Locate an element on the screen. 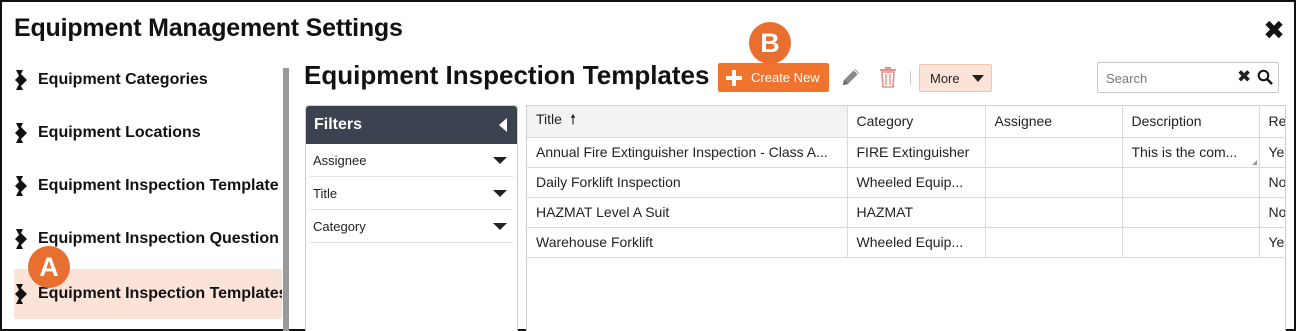 The image size is (1296, 331). sidebar-item-inspection-template-categories: Equipment Inspection Template C is located at coordinates (148, 186).